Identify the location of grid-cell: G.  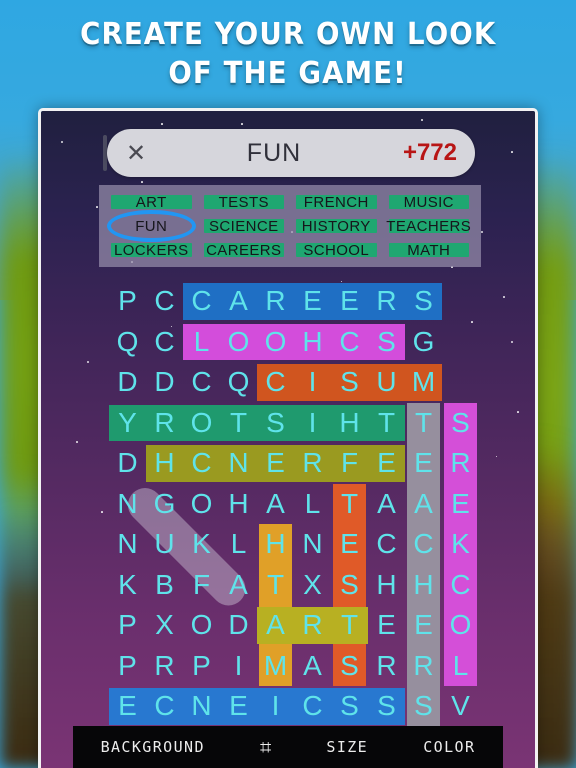
(423, 342).